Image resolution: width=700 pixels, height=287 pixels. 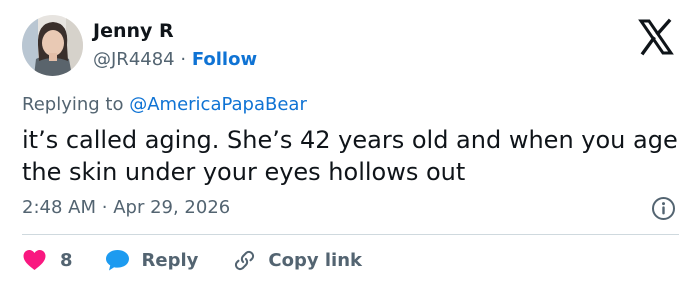 I want to click on tweet-timestamp: 2:48 AM · Apr 29, 2026, so click(x=126, y=207).